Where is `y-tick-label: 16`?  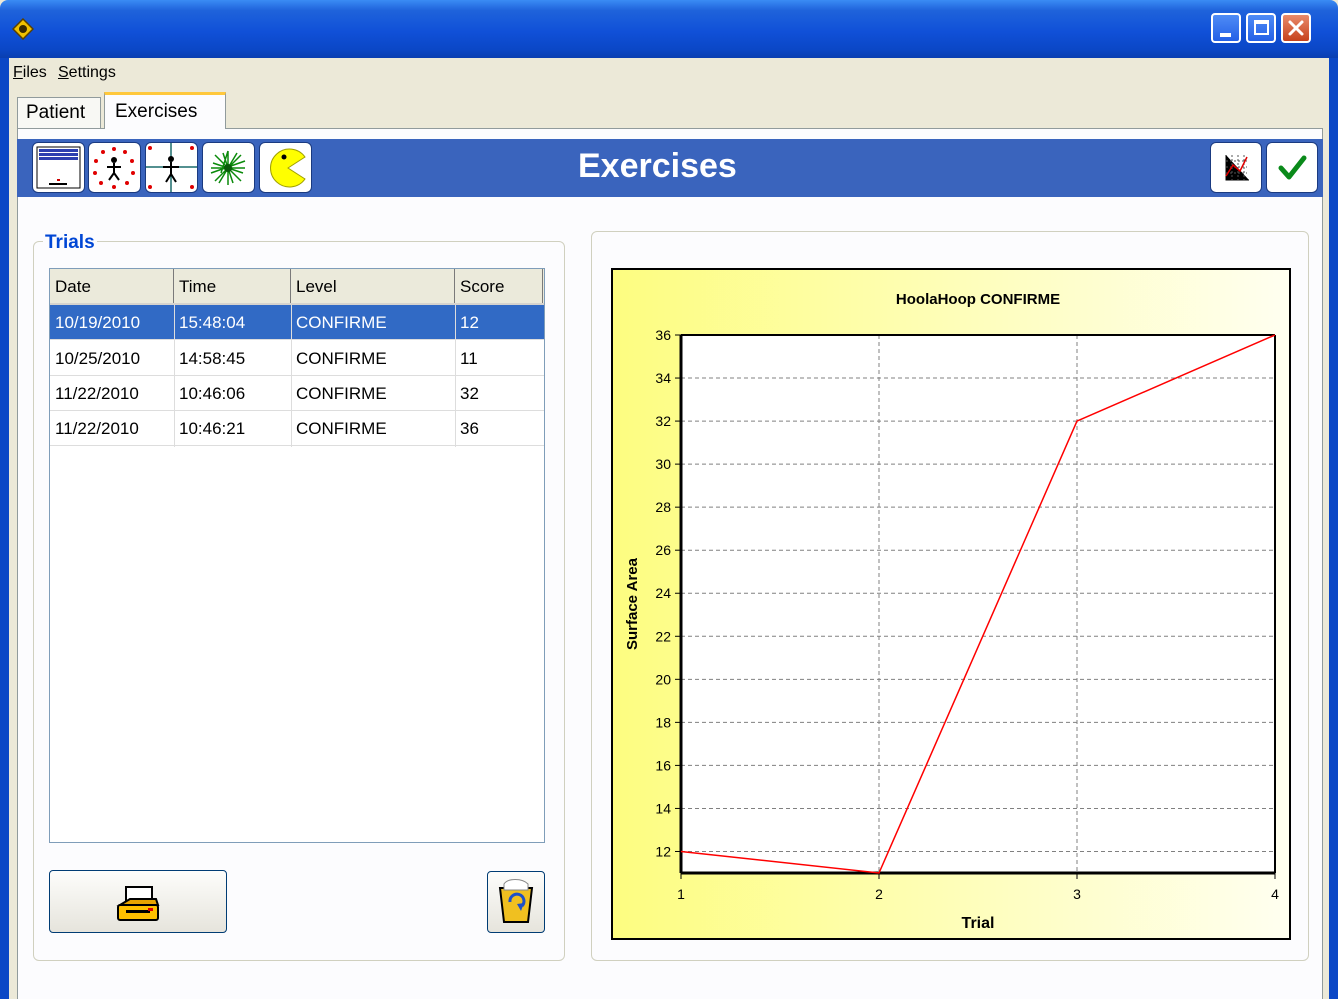
y-tick-label: 16 is located at coordinates (663, 765).